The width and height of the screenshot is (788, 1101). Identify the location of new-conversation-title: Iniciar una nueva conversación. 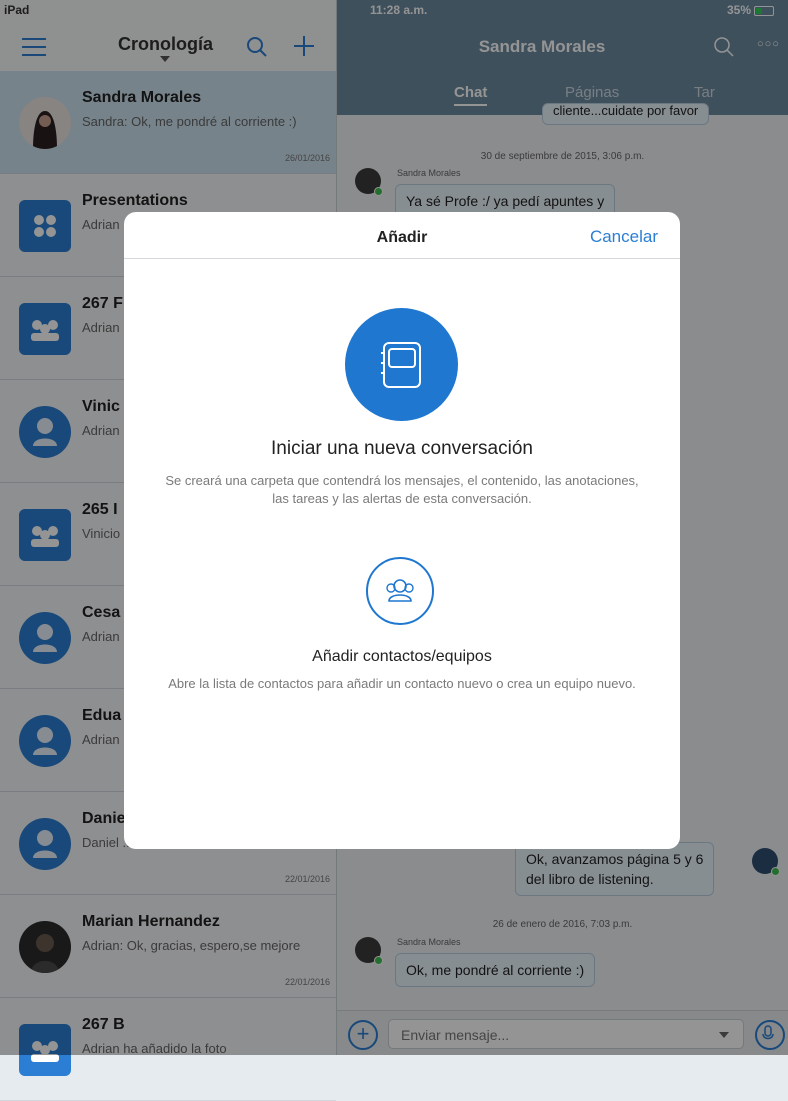
(402, 449).